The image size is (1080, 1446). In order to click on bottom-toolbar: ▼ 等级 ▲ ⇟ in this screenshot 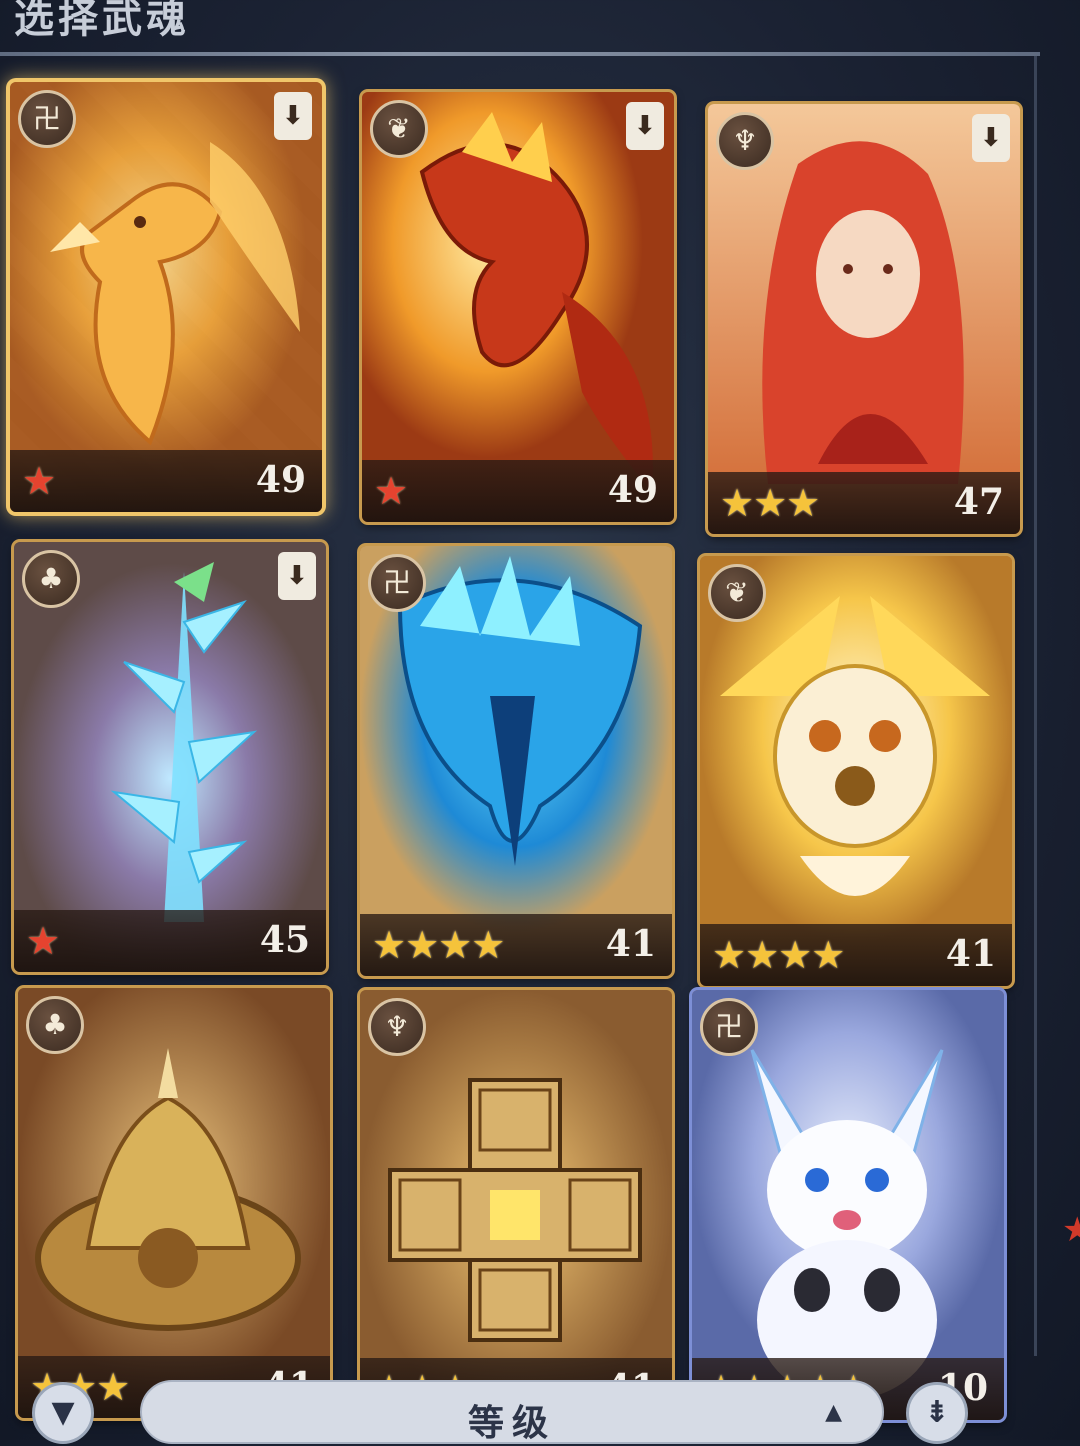, I will do `click(540, 1411)`.